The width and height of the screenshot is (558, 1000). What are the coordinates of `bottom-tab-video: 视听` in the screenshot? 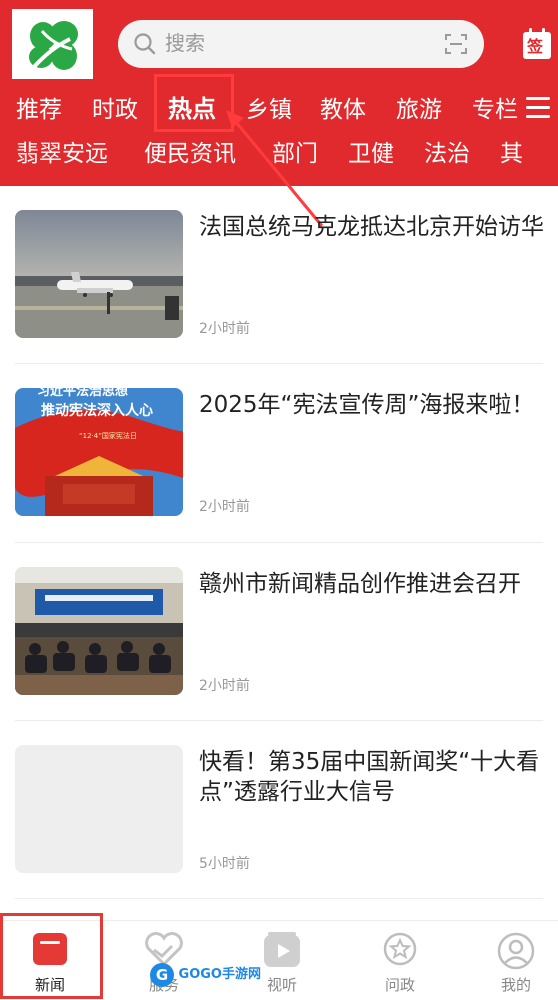 It's located at (282, 960).